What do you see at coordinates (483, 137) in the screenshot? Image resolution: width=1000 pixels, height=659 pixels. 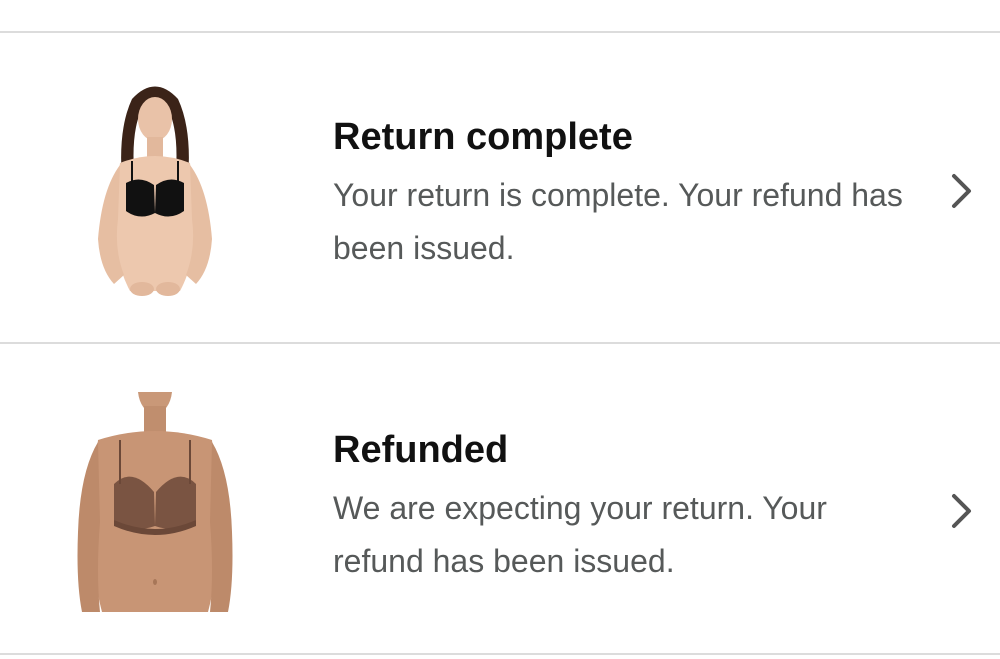 I see `return-status-title: Return complete` at bounding box center [483, 137].